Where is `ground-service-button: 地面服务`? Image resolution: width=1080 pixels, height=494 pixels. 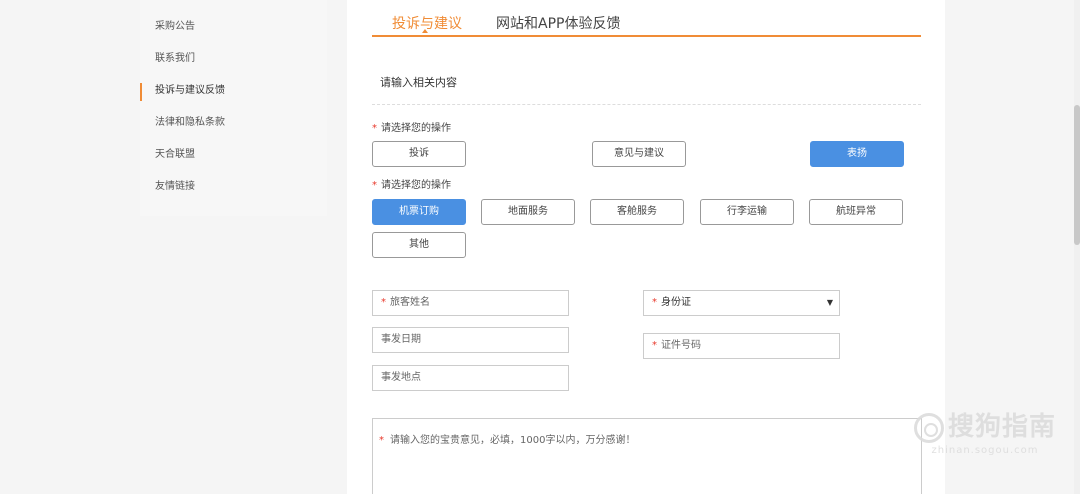
ground-service-button: 地面服务 is located at coordinates (528, 212).